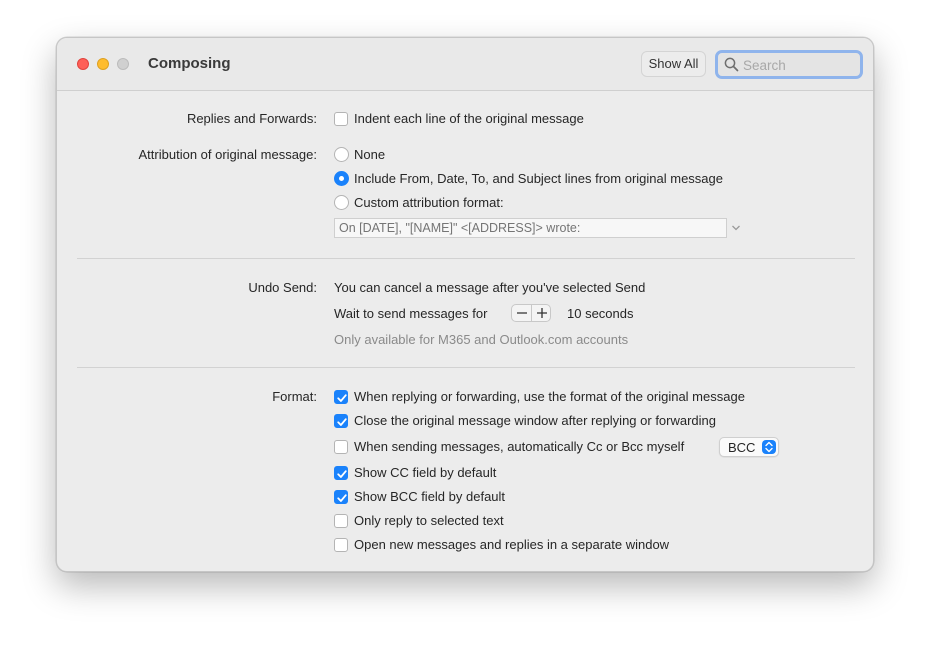  I want to click on reply-selected-text-label: Only reply to selected text, so click(429, 520).